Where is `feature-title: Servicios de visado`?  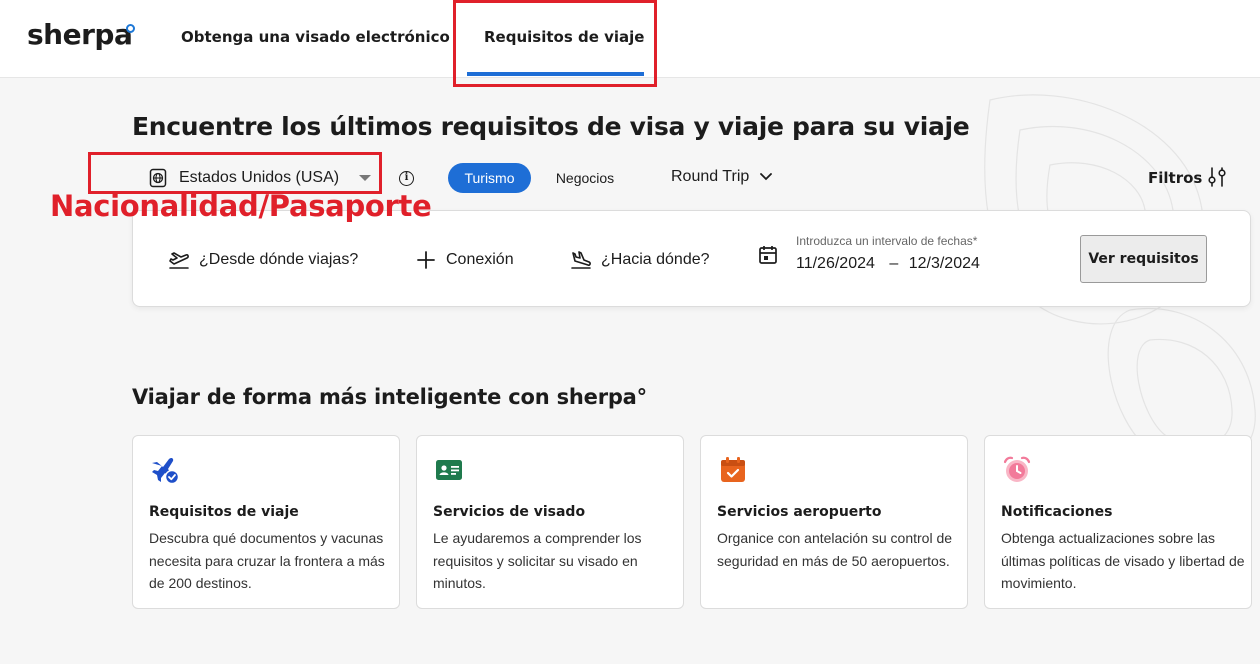 feature-title: Servicios de visado is located at coordinates (509, 512).